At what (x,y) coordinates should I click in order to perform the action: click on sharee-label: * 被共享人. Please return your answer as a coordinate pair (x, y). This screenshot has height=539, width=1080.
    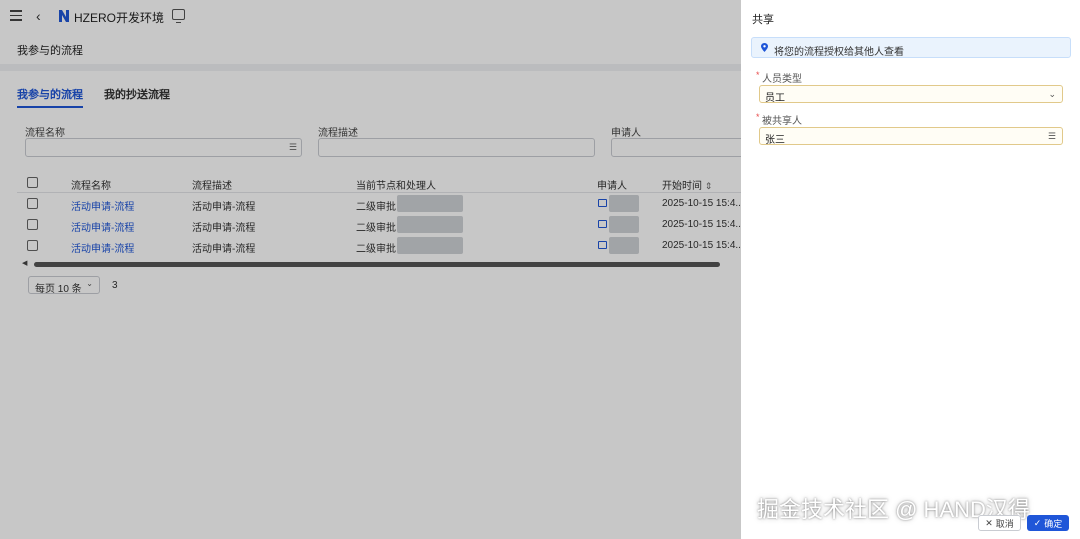
    Looking at the image, I should click on (779, 119).